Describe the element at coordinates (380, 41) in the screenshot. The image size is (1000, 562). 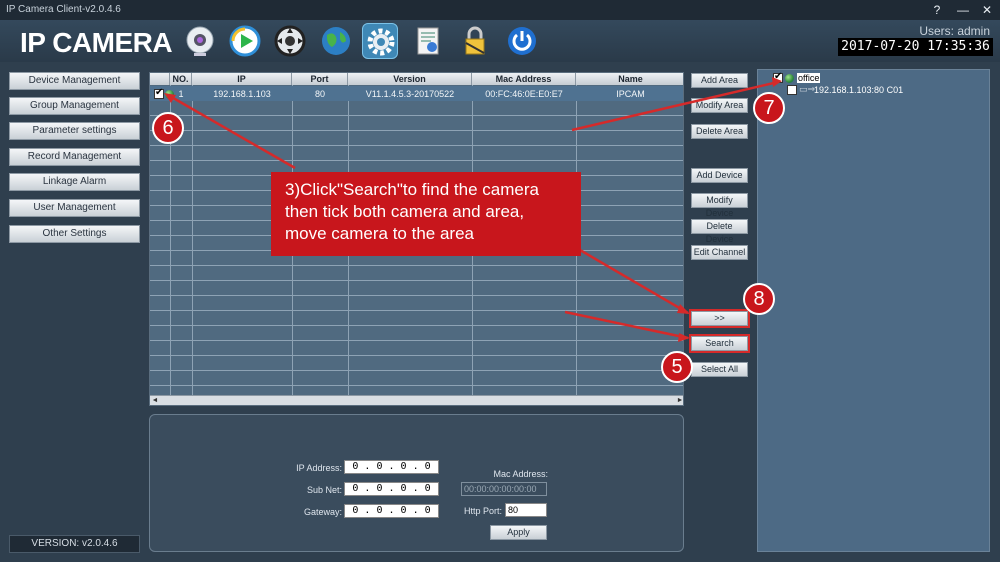
I see `gear-icon` at that location.